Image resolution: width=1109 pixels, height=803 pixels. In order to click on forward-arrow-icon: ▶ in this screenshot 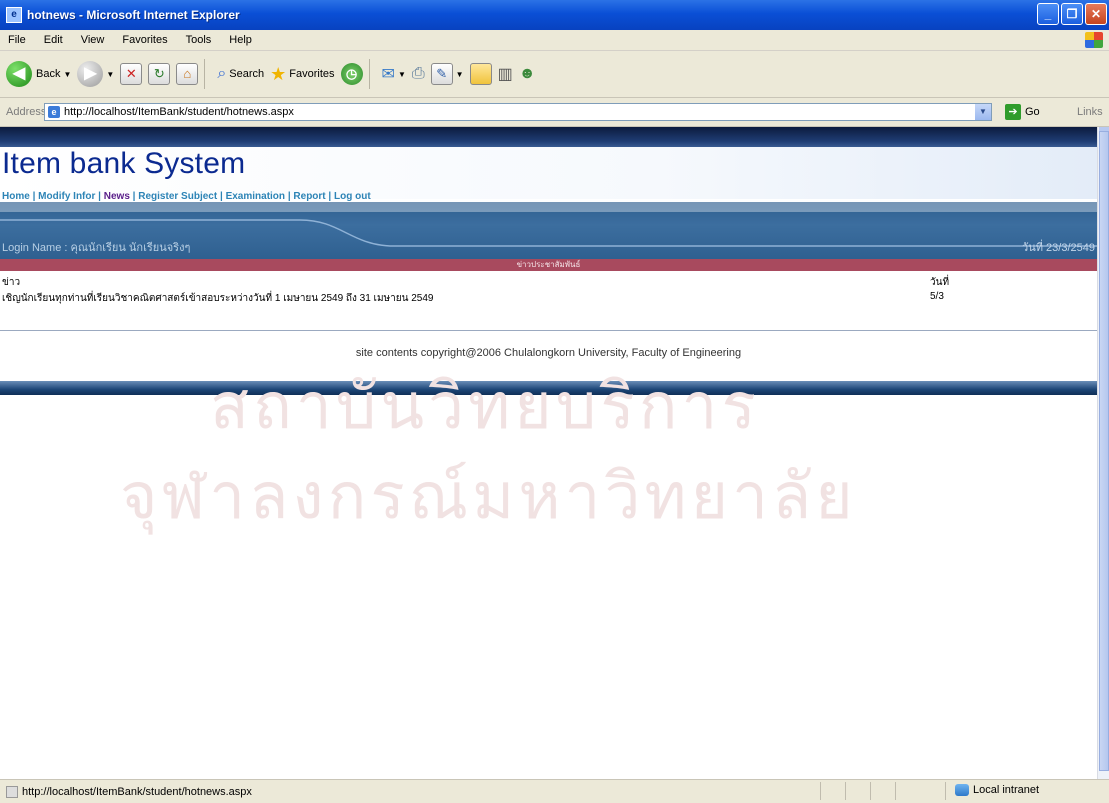, I will do `click(90, 74)`.